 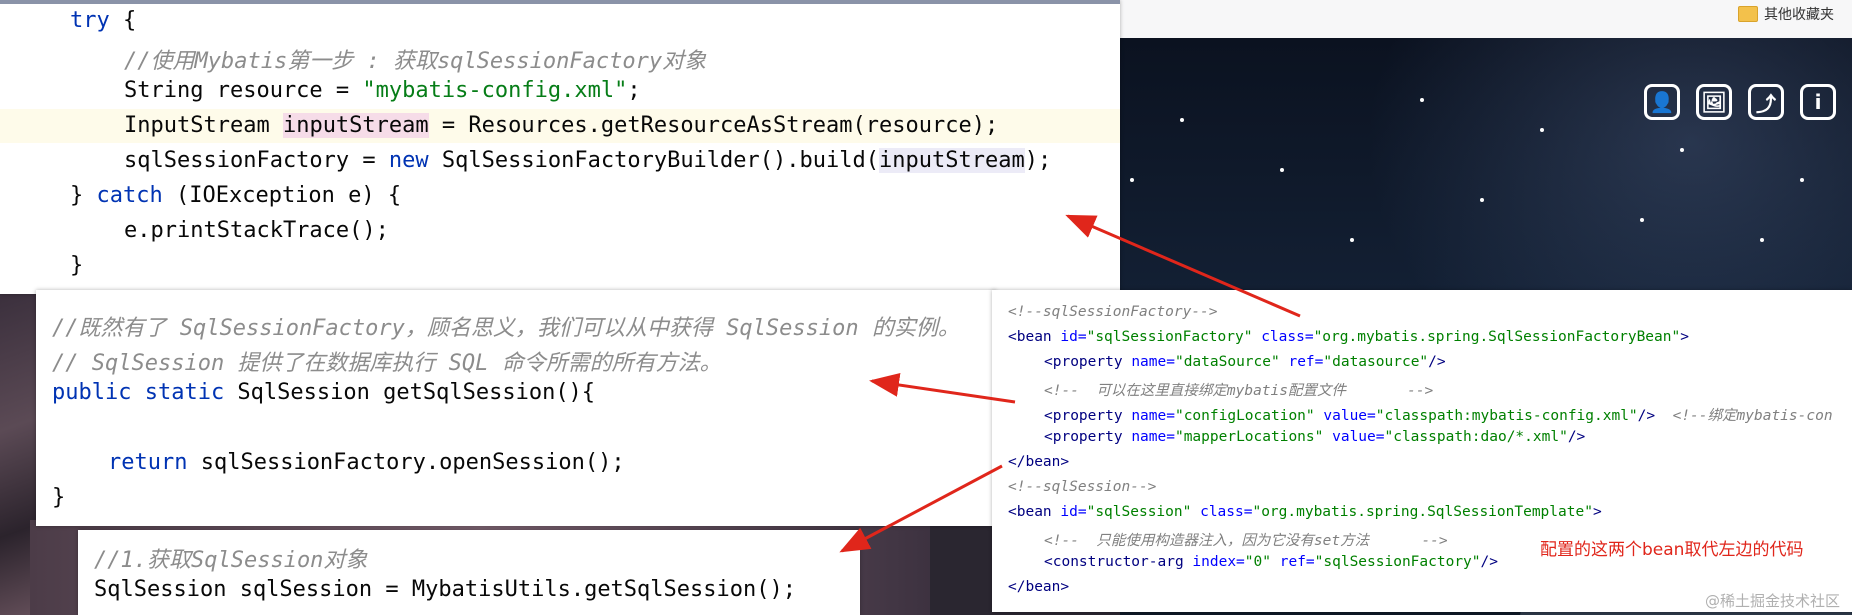 What do you see at coordinates (1183, 266) in the screenshot?
I see `arrow-to-top-code` at bounding box center [1183, 266].